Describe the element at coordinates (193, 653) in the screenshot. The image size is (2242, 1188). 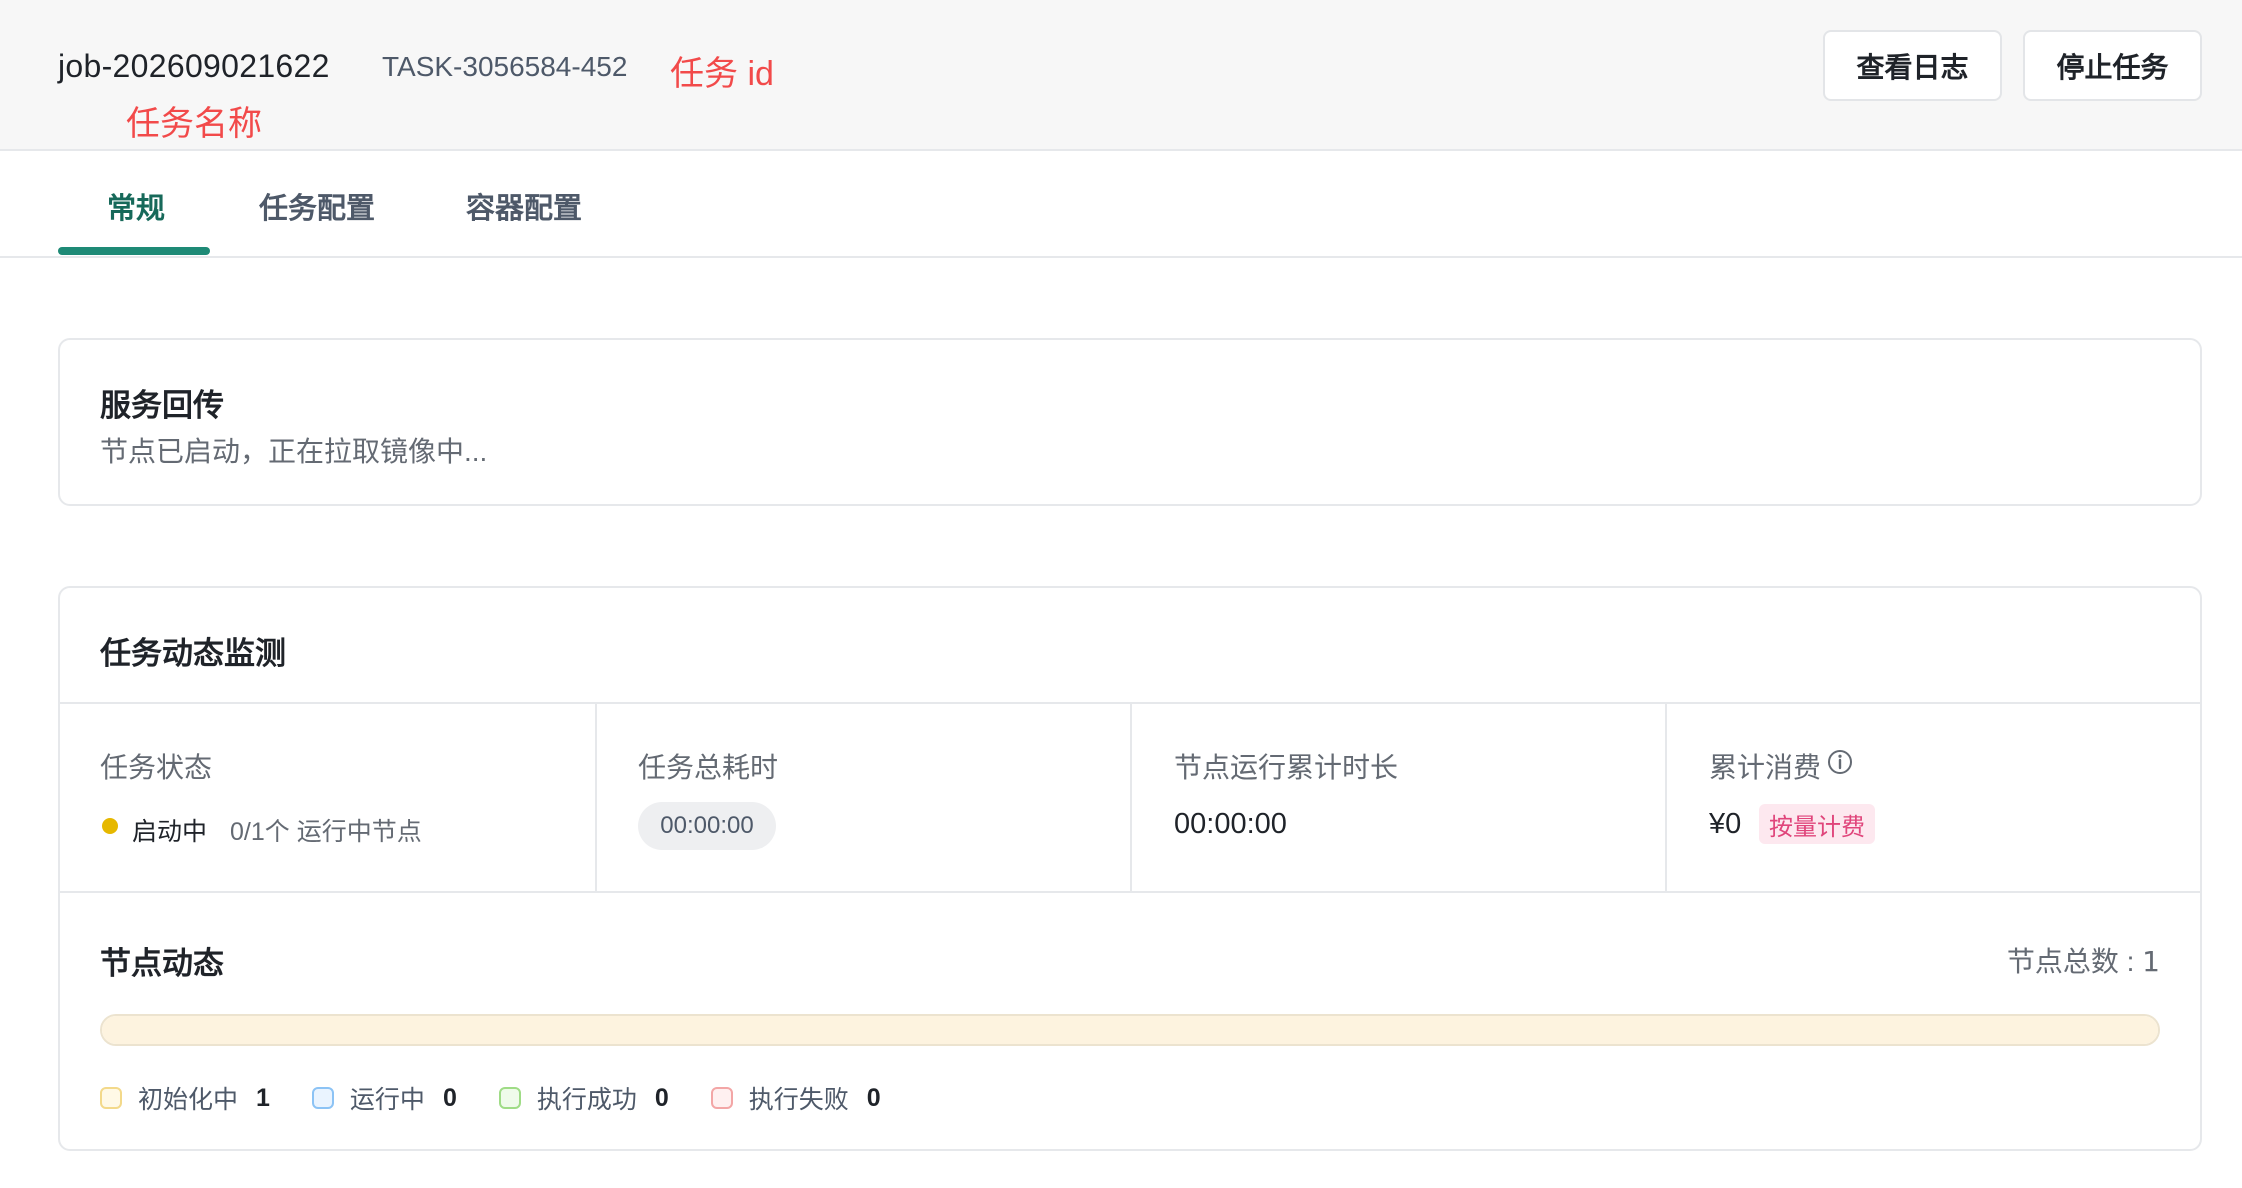
I see `task-monitor-title: 任务动态监测` at that location.